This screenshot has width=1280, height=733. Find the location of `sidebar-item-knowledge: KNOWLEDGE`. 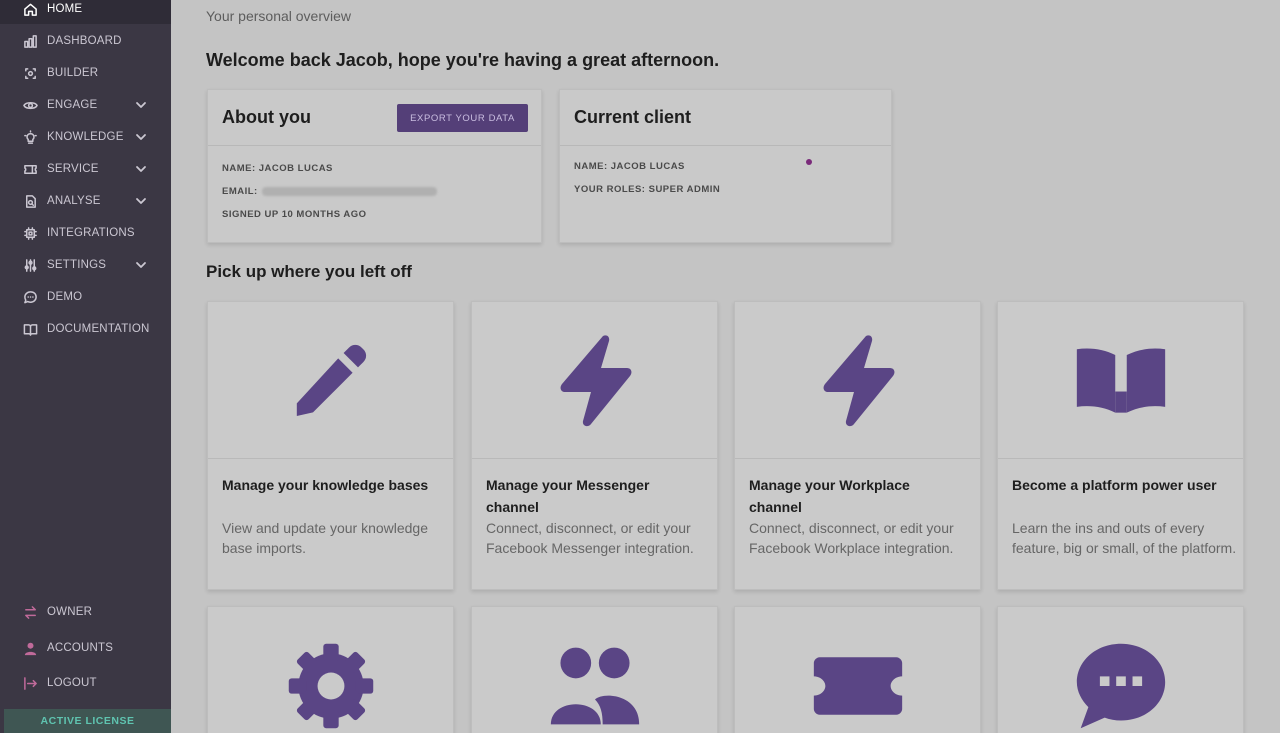

sidebar-item-knowledge: KNOWLEDGE is located at coordinates (85, 137).